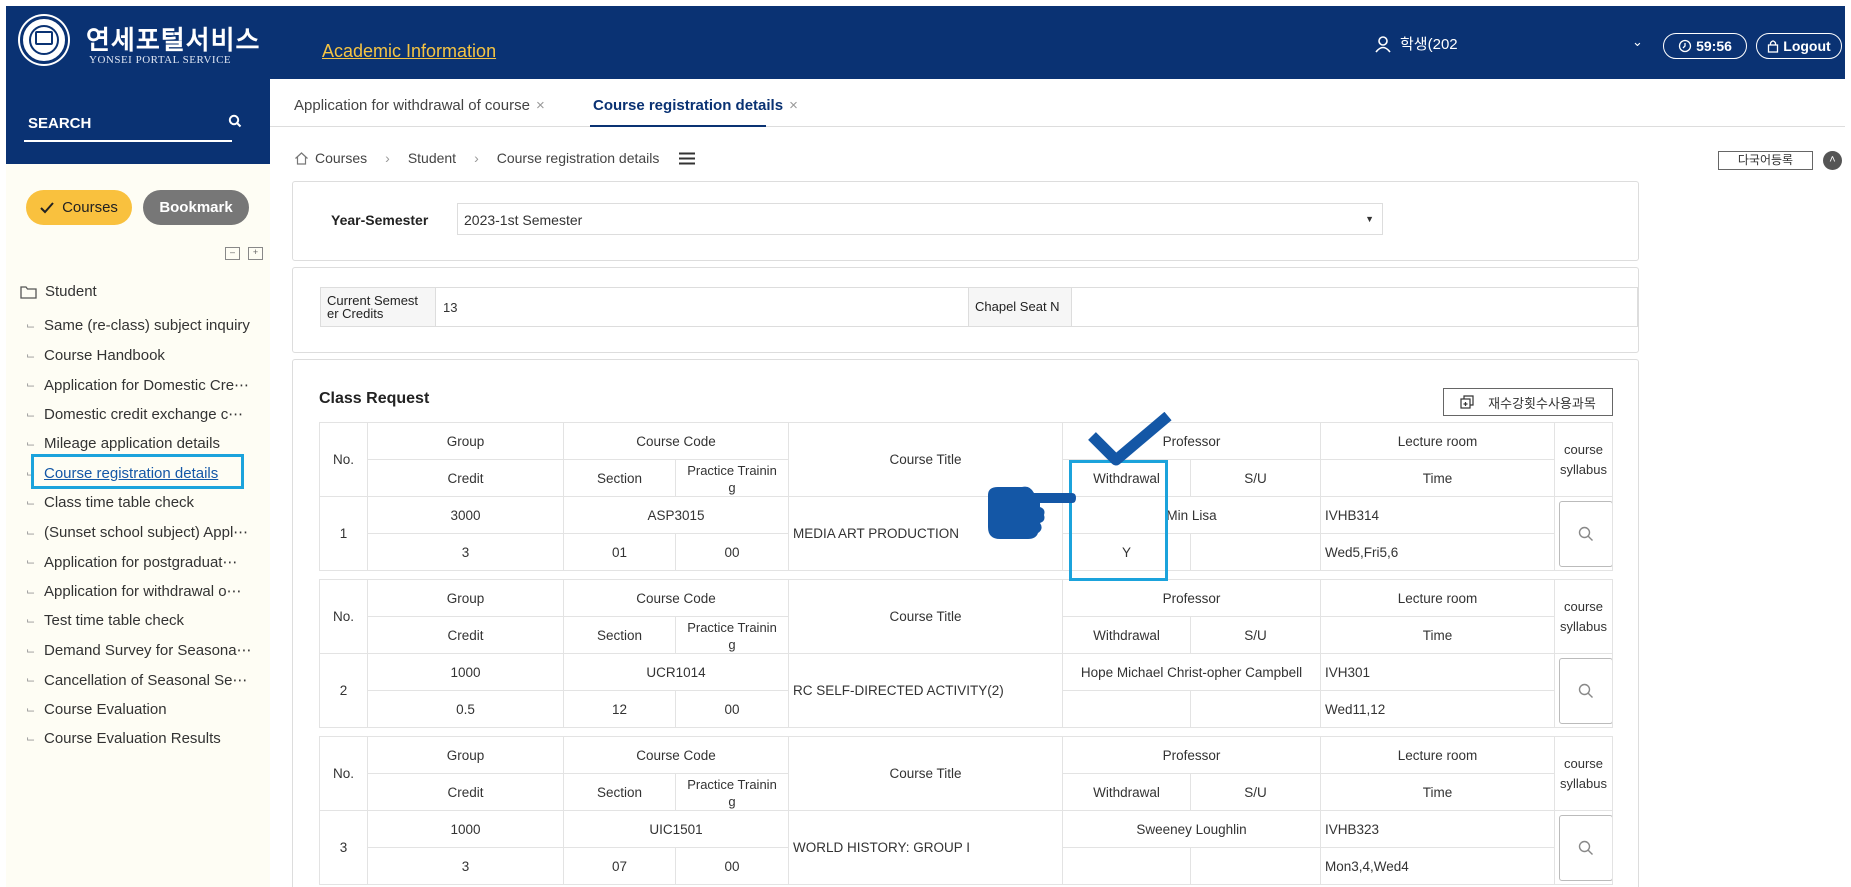  I want to click on sidebar-item-label: Course Evaluation Results, so click(132, 739).